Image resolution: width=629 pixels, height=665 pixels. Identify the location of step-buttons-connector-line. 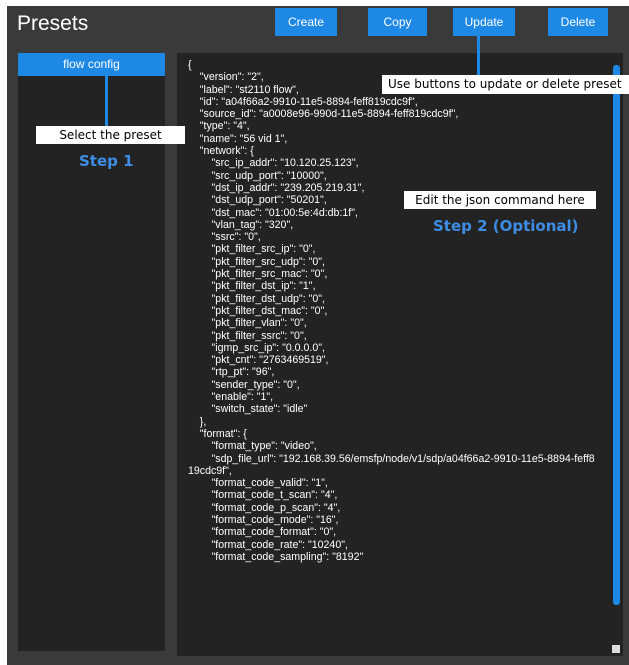
(478, 56).